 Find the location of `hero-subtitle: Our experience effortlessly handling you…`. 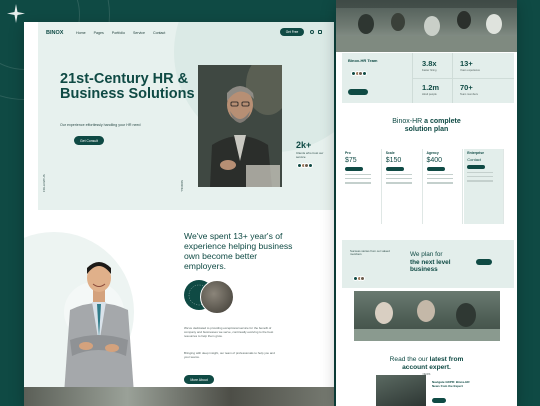

hero-subtitle: Our experience effortlessly handling you… is located at coordinates (100, 125).